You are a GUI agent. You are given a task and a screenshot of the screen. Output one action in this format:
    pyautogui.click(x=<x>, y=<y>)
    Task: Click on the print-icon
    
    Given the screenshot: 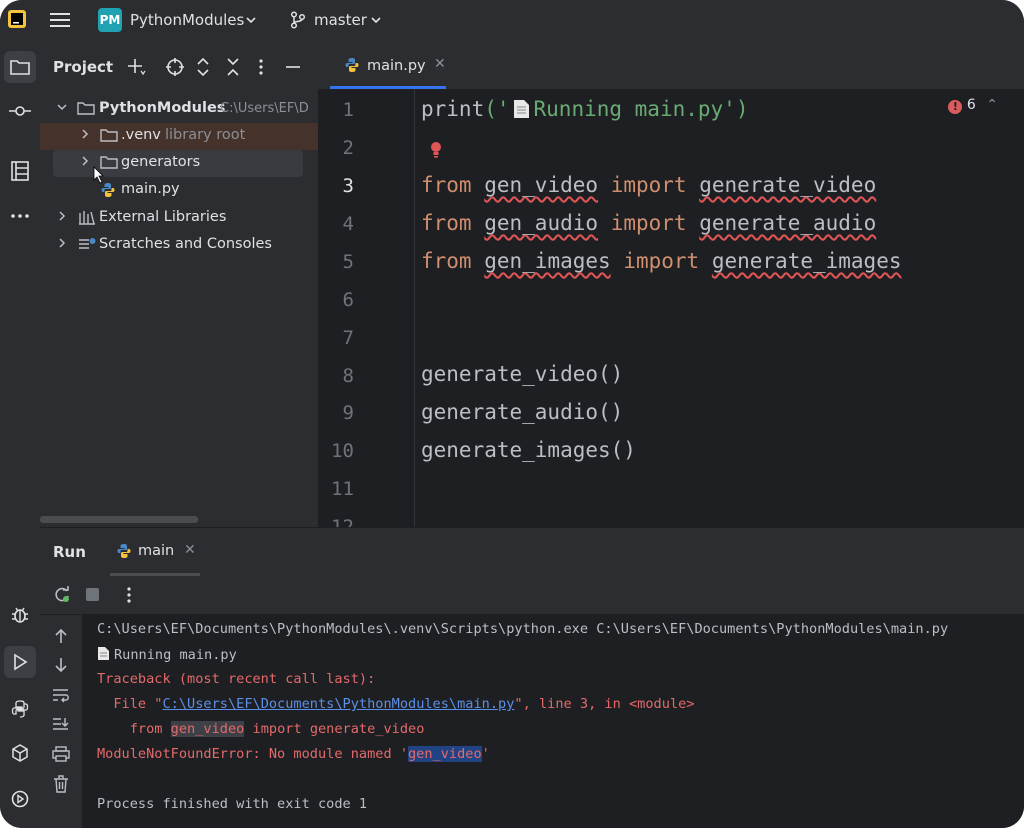 What is the action you would take?
    pyautogui.click(x=61, y=754)
    